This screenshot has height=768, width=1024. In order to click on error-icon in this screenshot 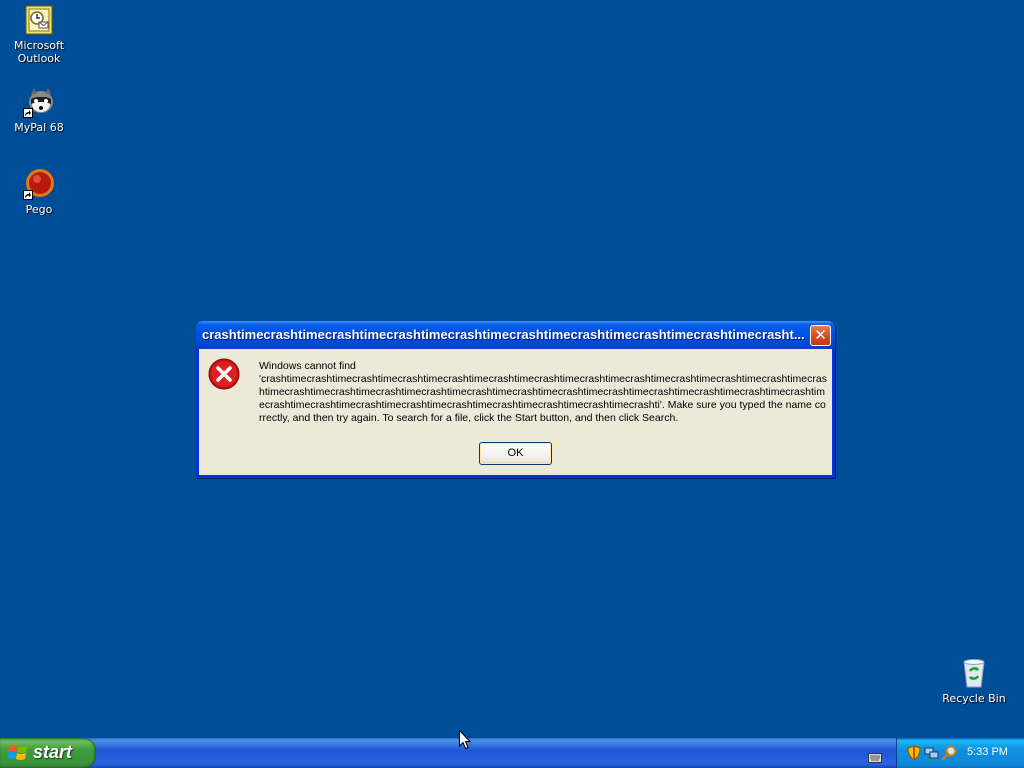, I will do `click(224, 374)`.